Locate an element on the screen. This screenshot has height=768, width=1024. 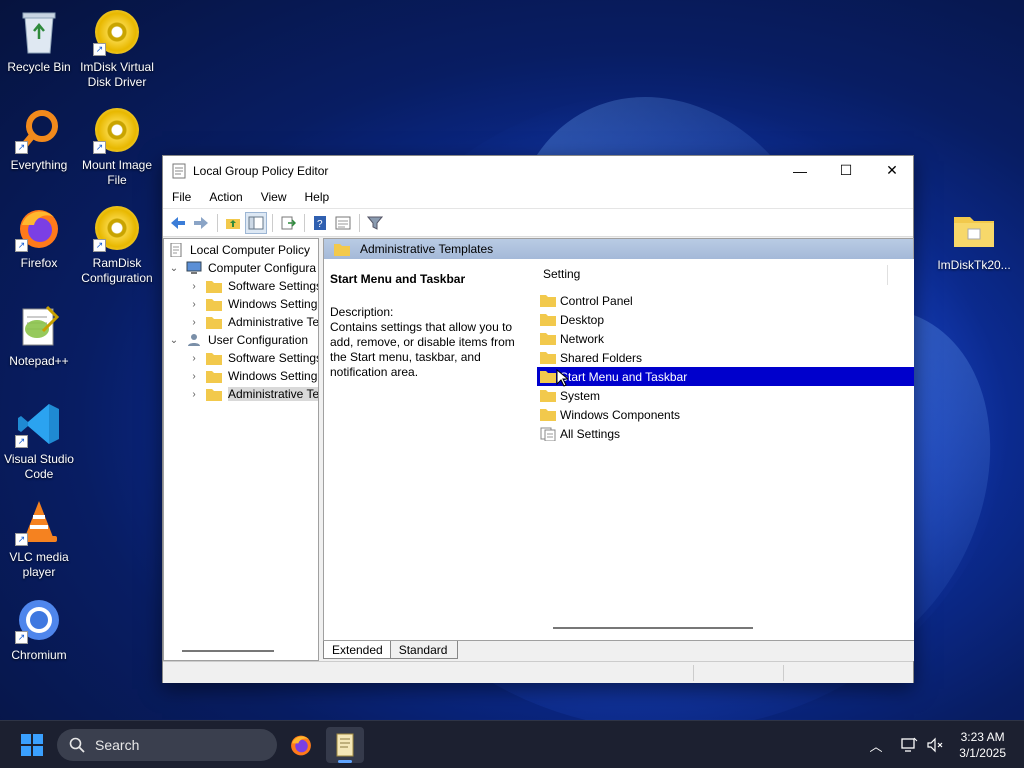
desktop-icon-chromium: ↗ Chromium is located at coordinates (39, 629).